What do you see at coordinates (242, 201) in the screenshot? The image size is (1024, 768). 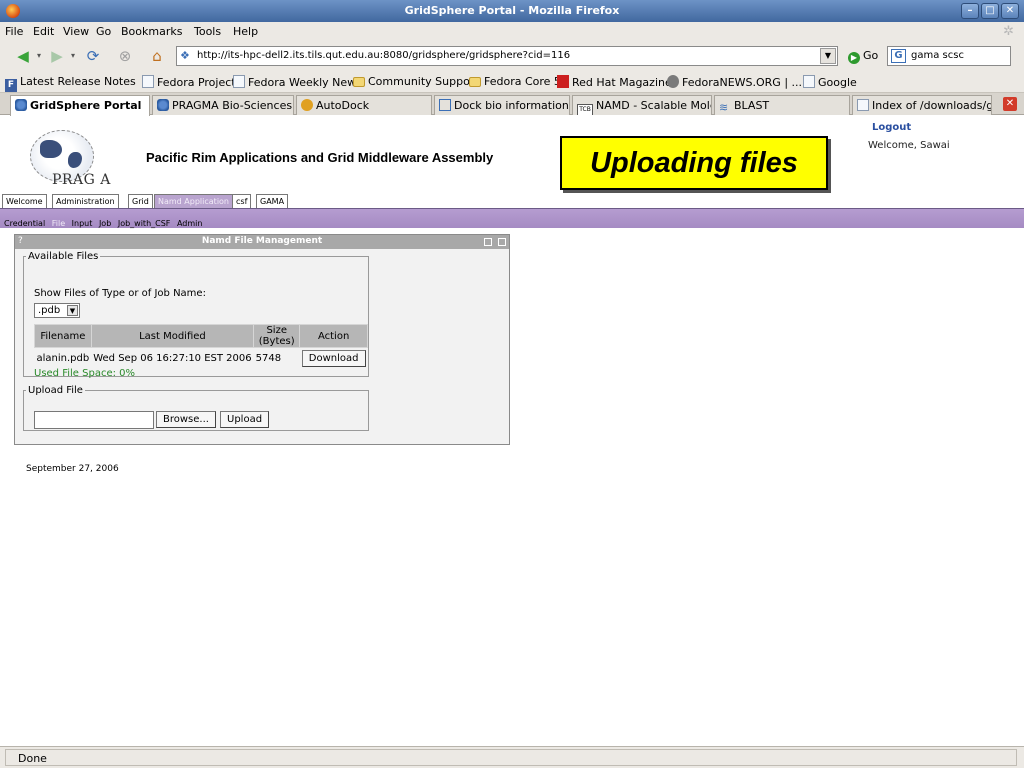 I see `portal-tab-csf: csf` at bounding box center [242, 201].